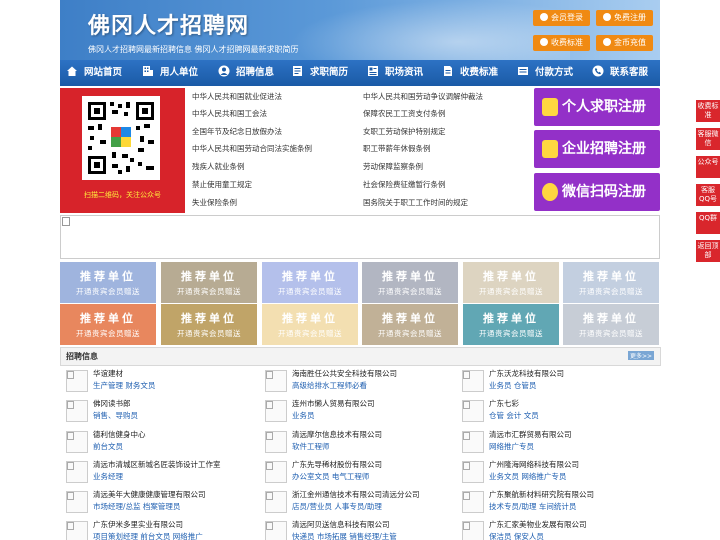  I want to click on policy-link: 国务院关于职工工作时间的规定, so click(448, 202).